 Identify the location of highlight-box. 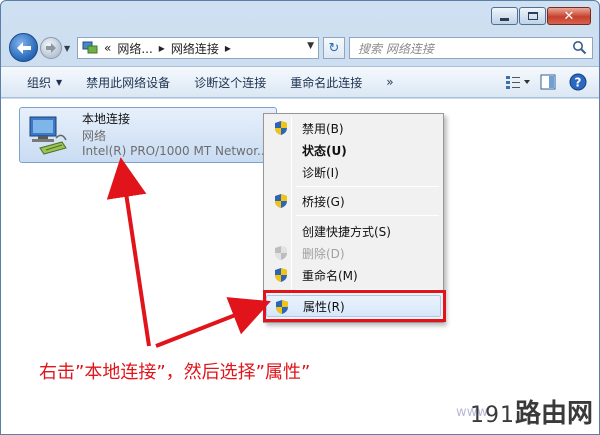
(354, 306).